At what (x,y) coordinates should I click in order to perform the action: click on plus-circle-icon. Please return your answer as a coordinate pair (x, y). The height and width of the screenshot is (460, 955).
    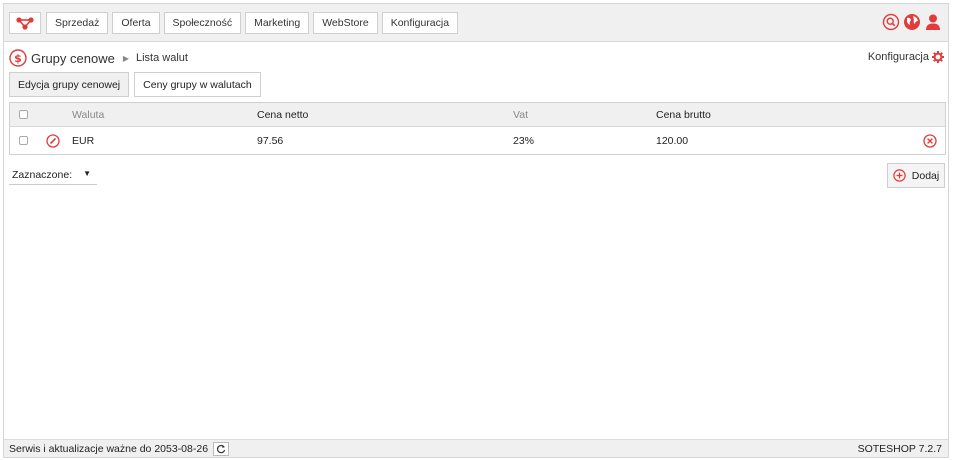
    Looking at the image, I should click on (899, 175).